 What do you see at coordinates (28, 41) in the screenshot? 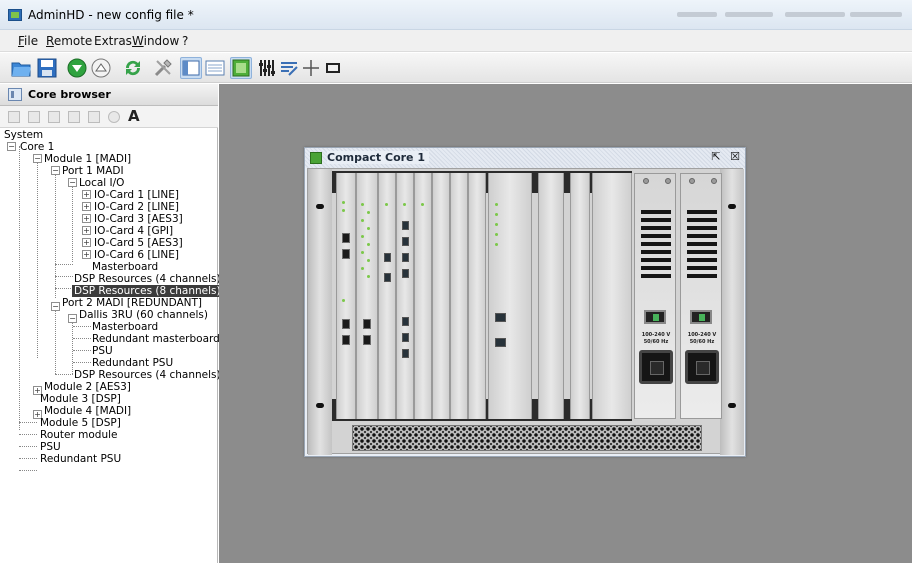
I see `menu-file: File` at bounding box center [28, 41].